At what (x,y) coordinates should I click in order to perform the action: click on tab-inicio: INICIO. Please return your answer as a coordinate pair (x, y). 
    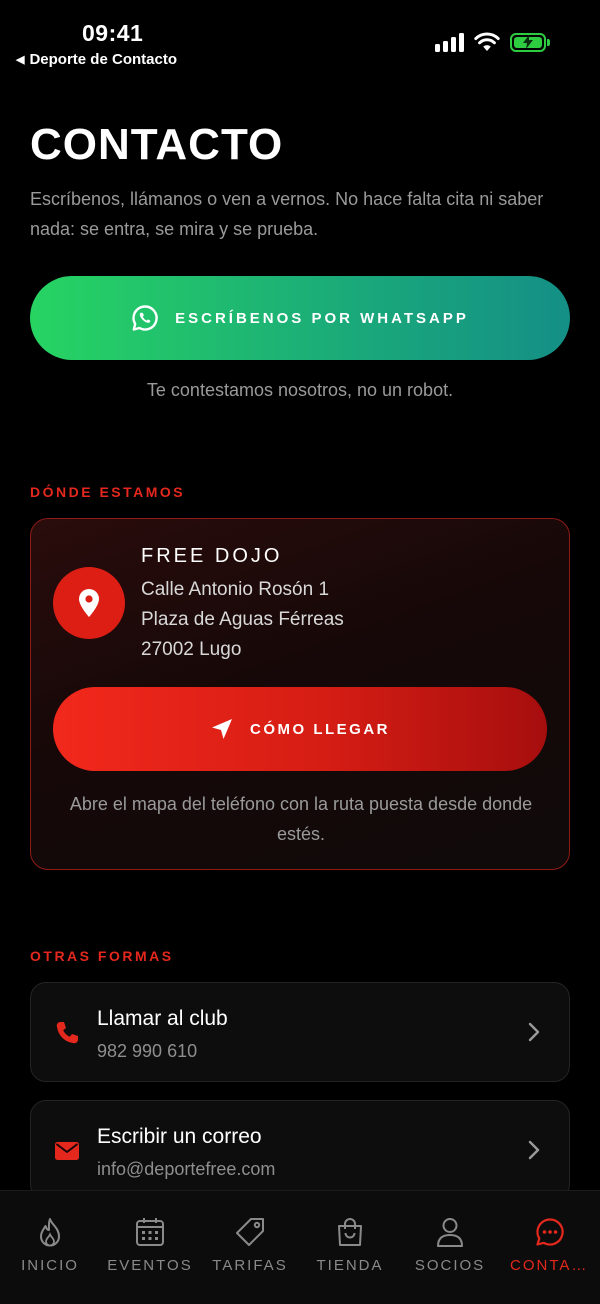
    Looking at the image, I should click on (50, 1247).